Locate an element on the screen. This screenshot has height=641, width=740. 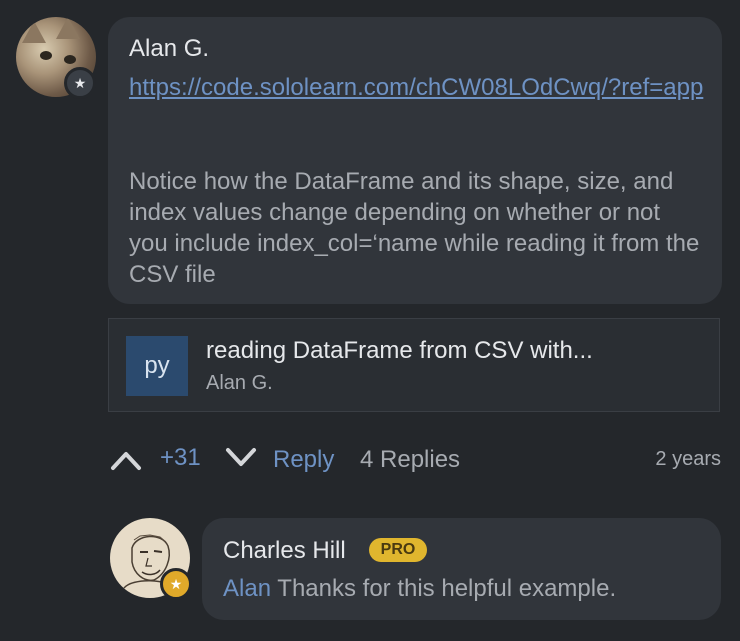
timestamp: 2 years is located at coordinates (688, 459).